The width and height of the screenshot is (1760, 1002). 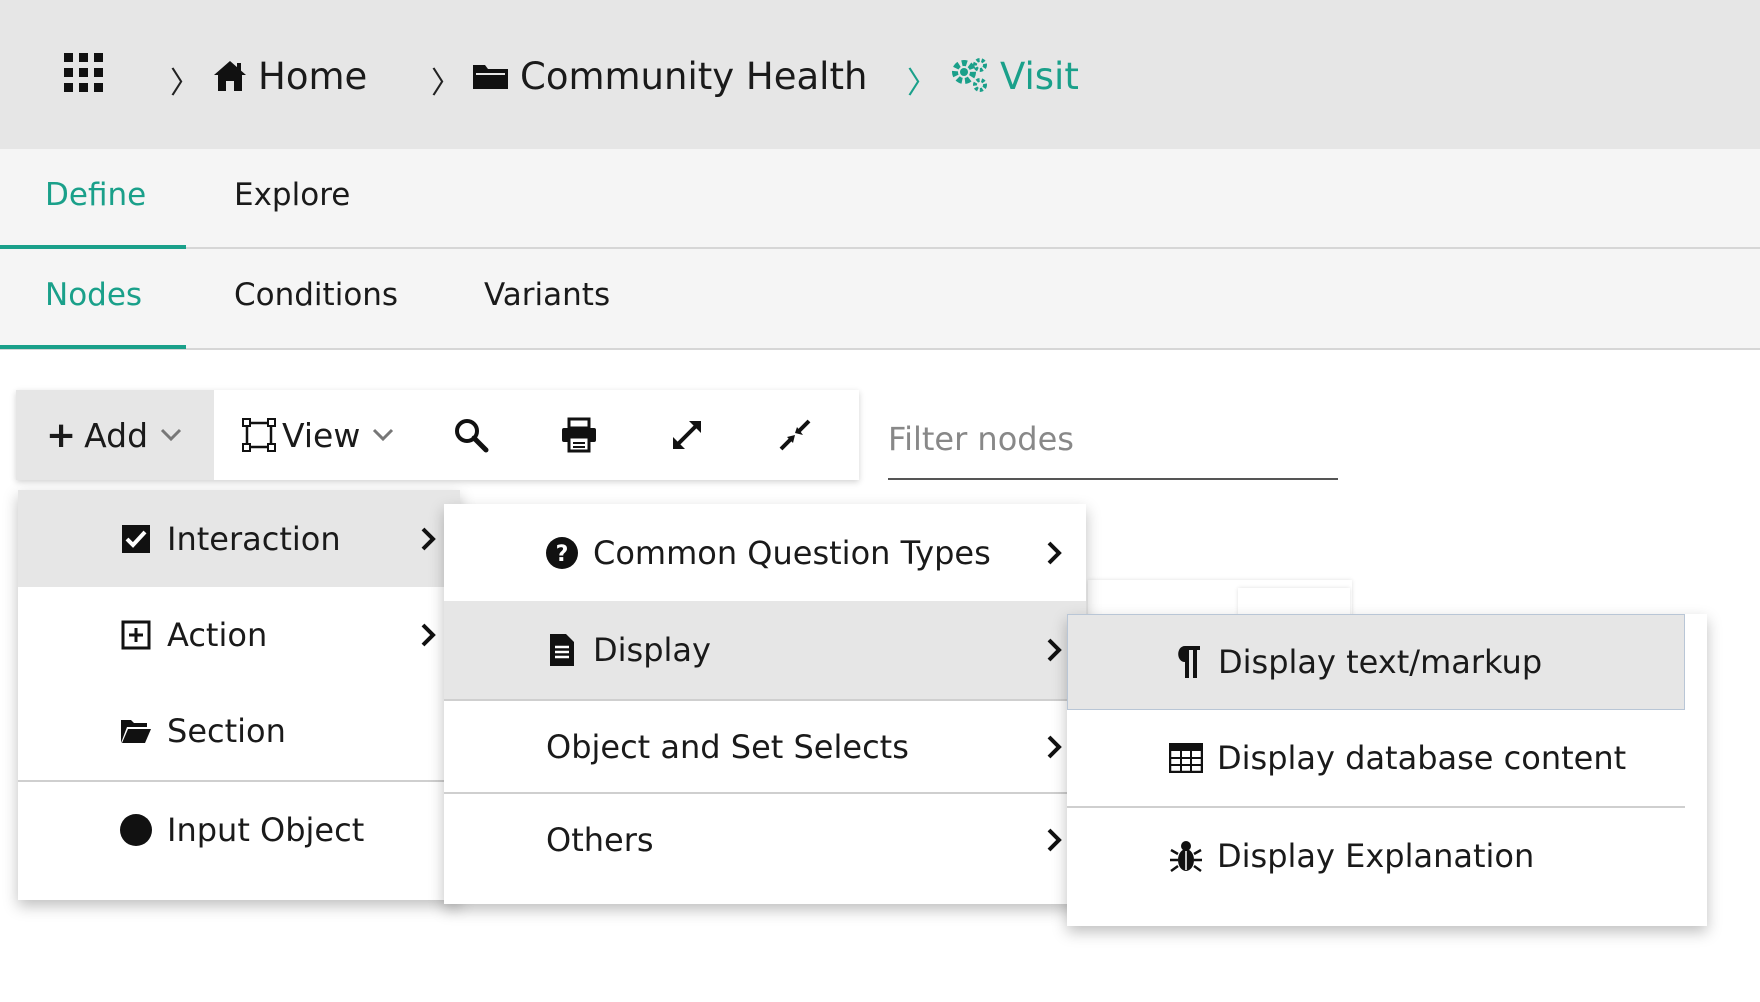 I want to click on view-button: View, so click(x=318, y=435).